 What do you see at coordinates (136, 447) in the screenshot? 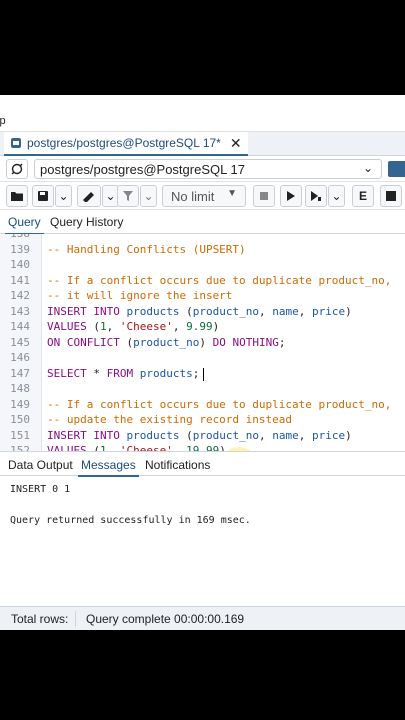
I see `code-text: VALUES (1, 'Cheese', 19.99)` at bounding box center [136, 447].